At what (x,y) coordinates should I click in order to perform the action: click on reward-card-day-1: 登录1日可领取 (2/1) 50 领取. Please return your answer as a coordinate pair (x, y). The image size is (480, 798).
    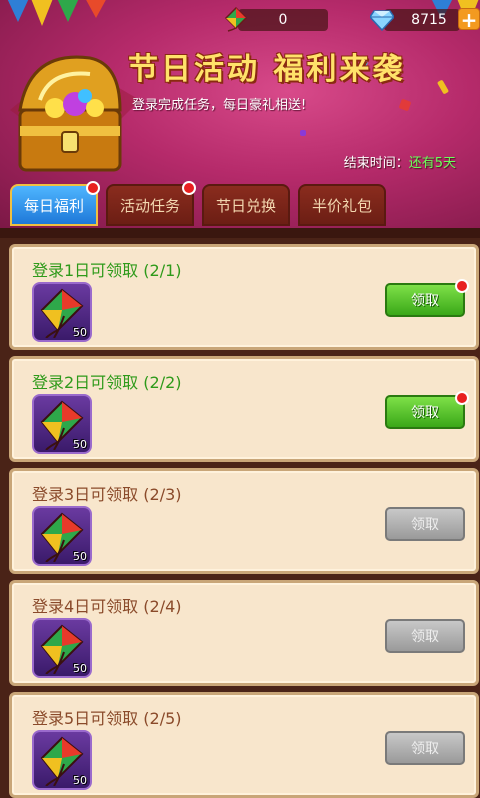
    Looking at the image, I should click on (244, 297).